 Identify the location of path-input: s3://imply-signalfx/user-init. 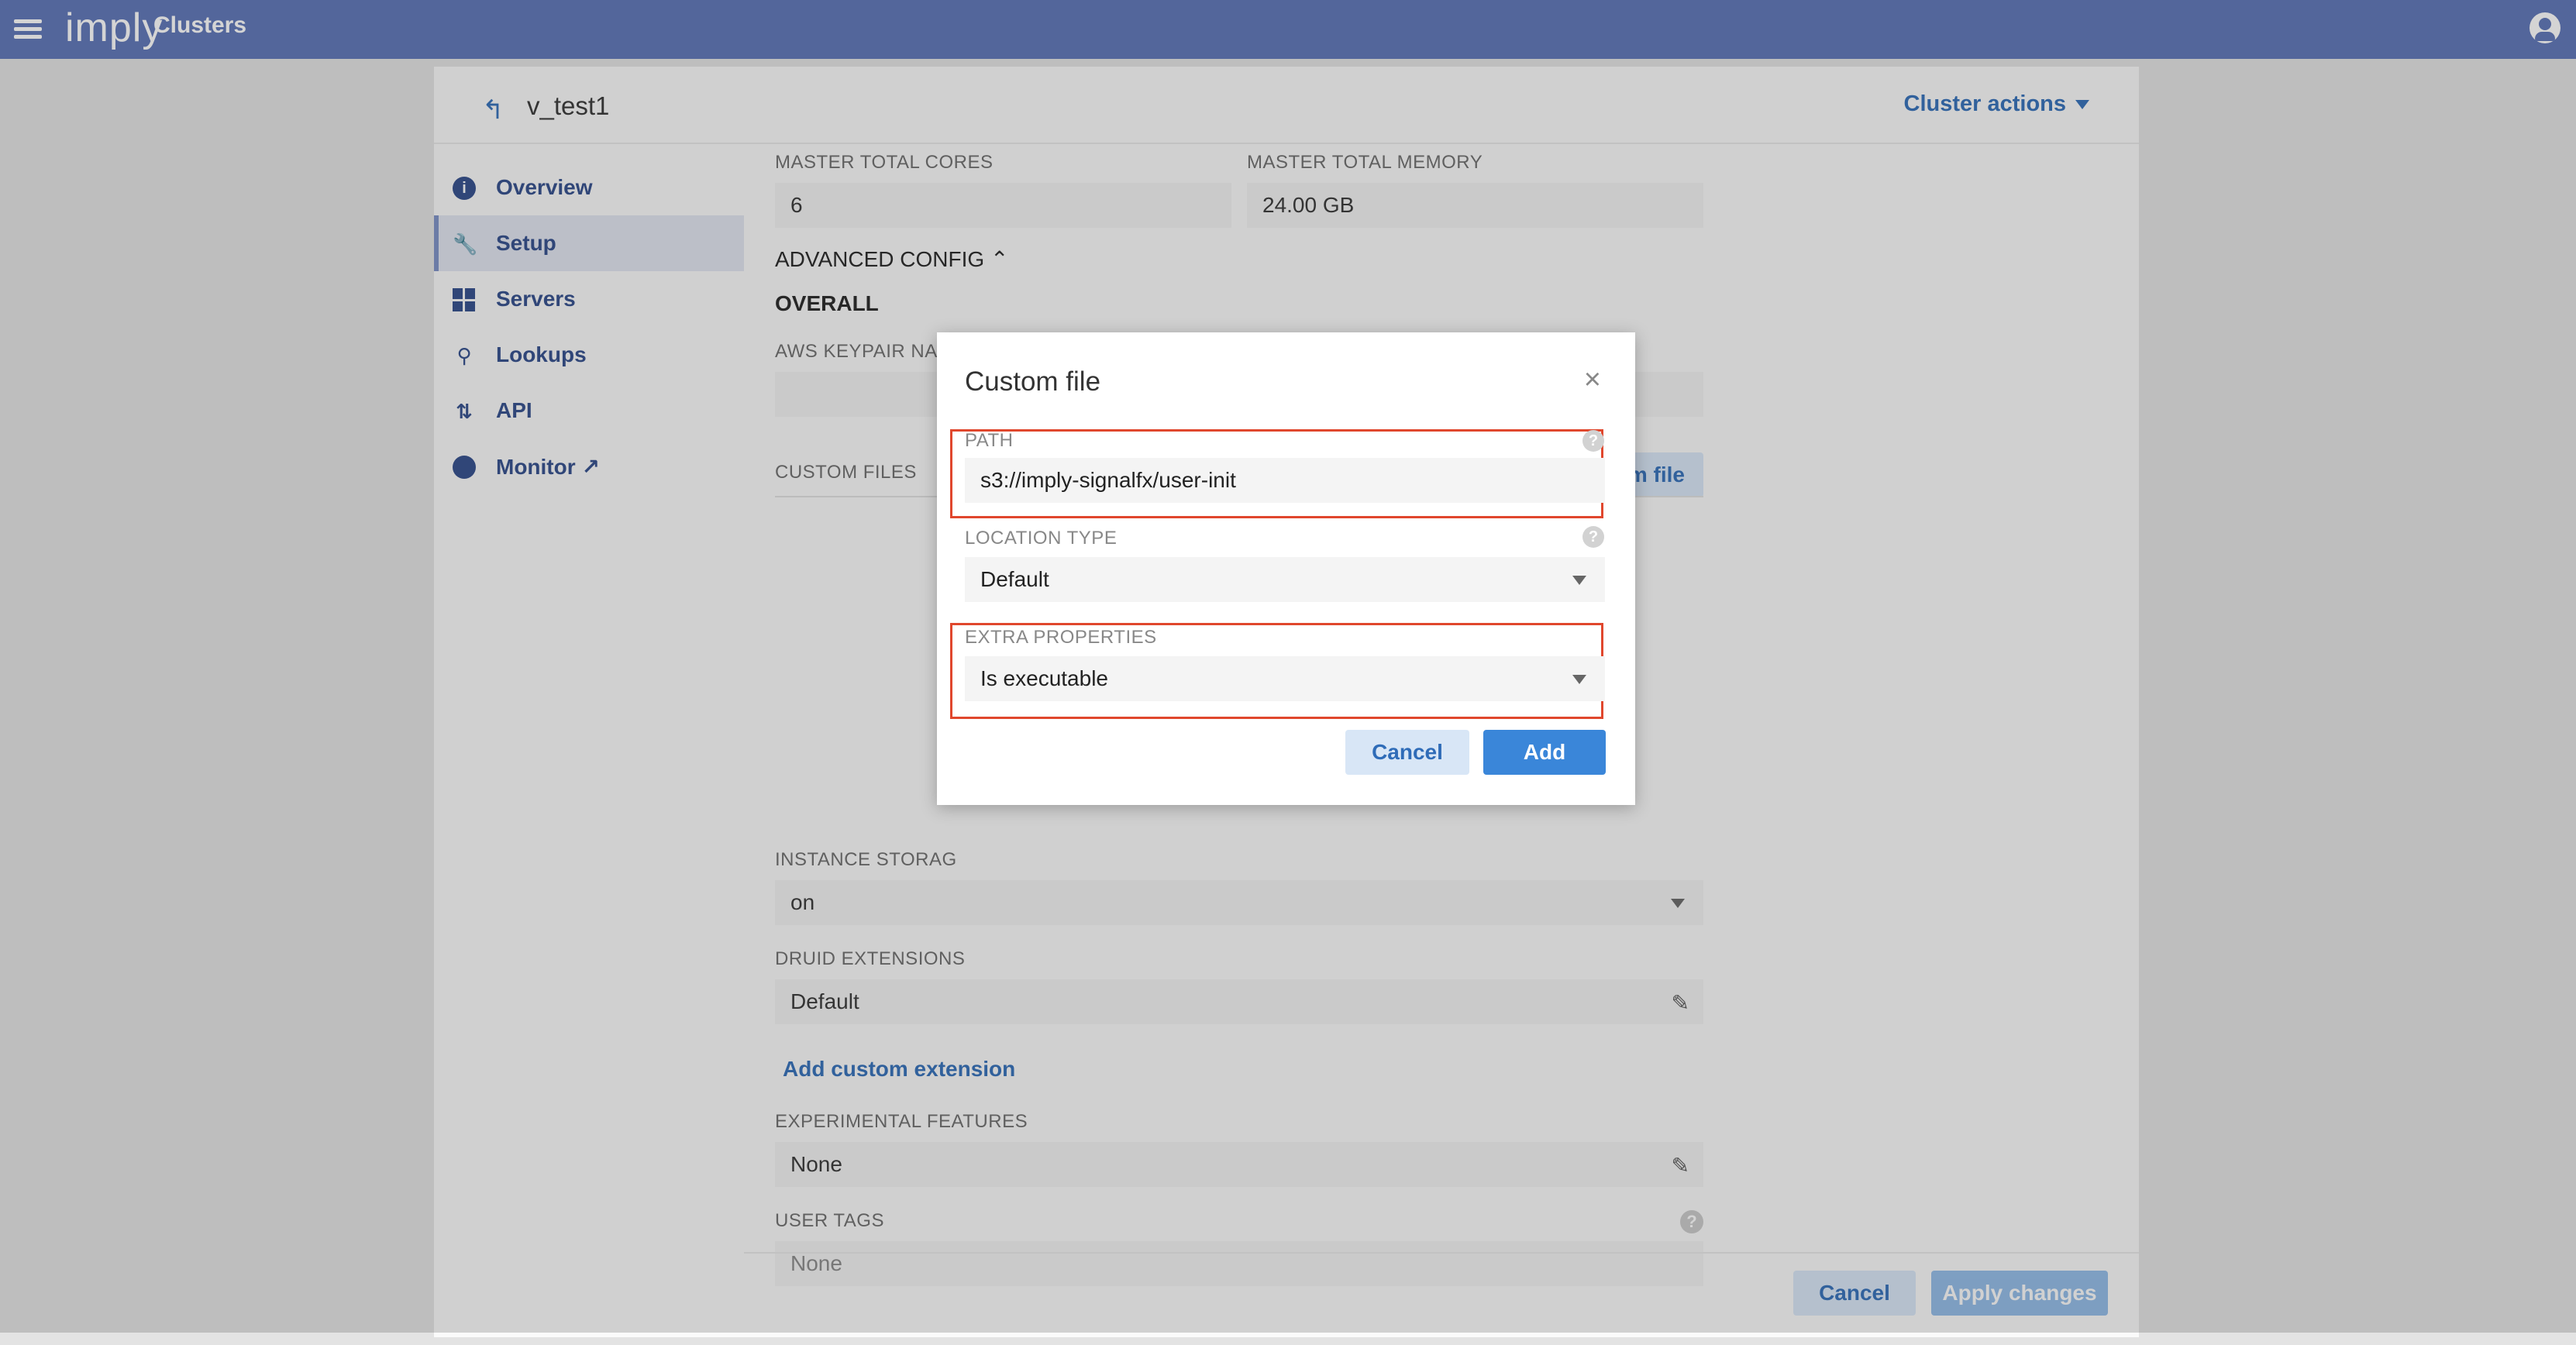
(1285, 480).